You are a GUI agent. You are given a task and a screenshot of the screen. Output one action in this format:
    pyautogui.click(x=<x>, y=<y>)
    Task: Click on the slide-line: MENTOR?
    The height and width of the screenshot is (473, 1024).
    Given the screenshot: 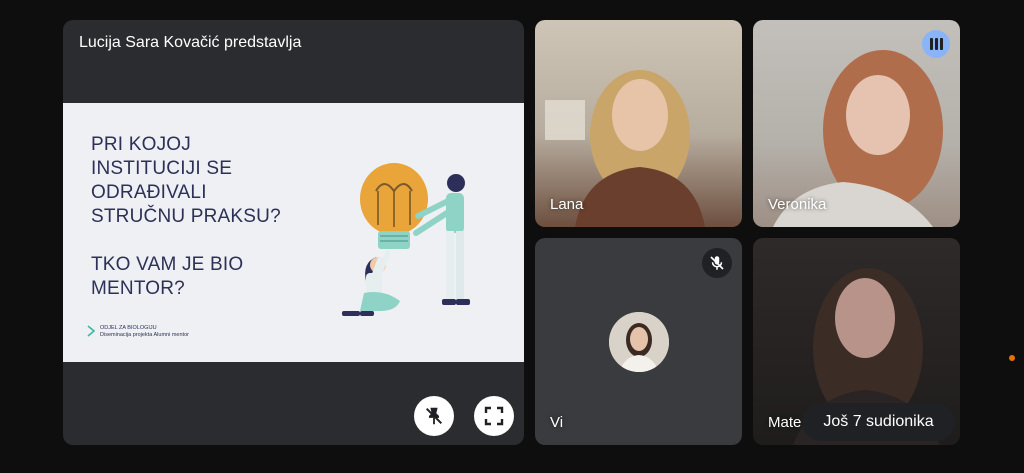 What is the action you would take?
    pyautogui.click(x=138, y=288)
    